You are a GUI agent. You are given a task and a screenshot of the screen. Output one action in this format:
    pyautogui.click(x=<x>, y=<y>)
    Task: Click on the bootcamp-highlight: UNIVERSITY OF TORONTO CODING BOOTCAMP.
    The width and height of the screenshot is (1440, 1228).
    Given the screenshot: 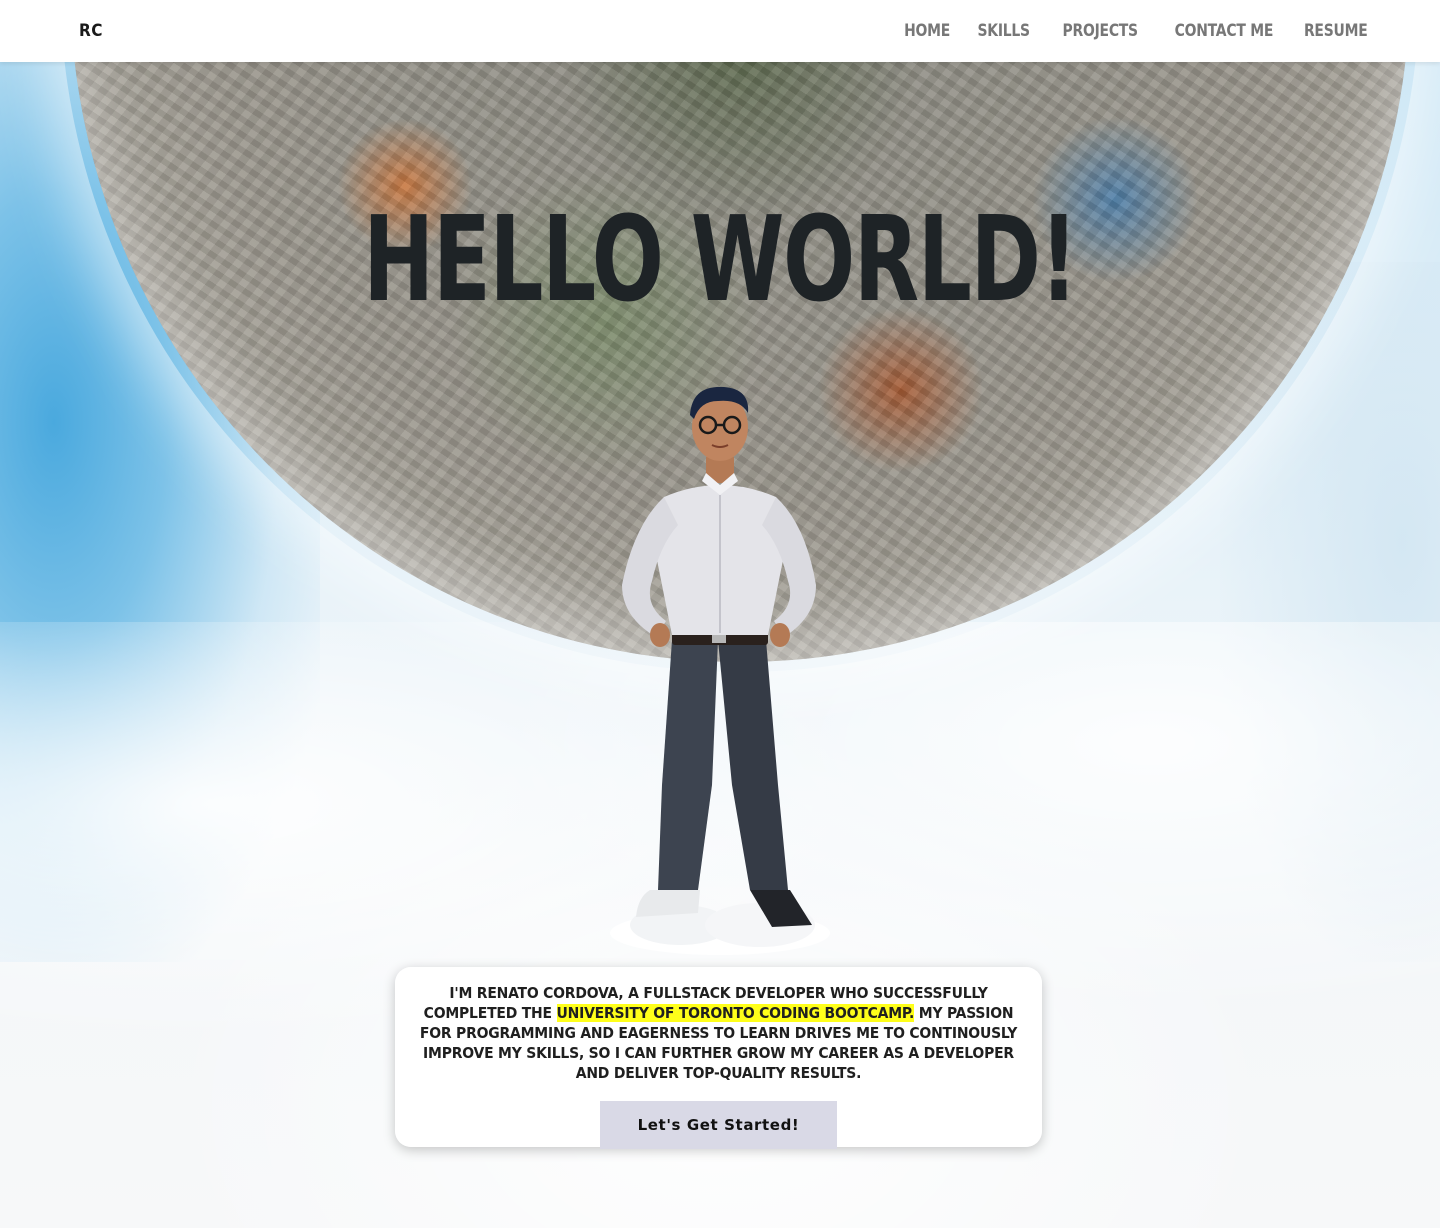 What is the action you would take?
    pyautogui.click(x=735, y=1013)
    